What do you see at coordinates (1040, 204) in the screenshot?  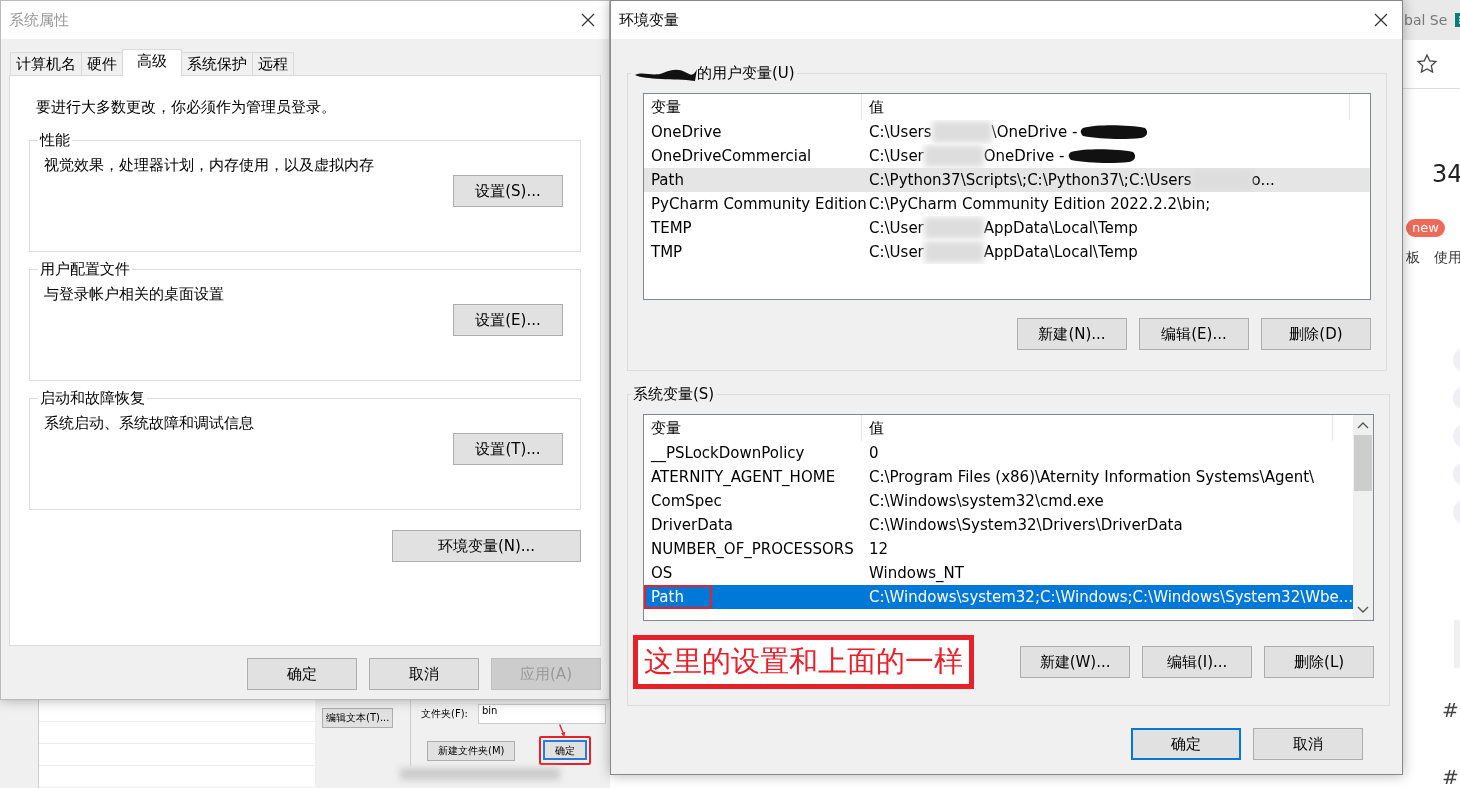 I see `table-cell: C:\PyCharm Community Edition 2022.2.2\bin;` at bounding box center [1040, 204].